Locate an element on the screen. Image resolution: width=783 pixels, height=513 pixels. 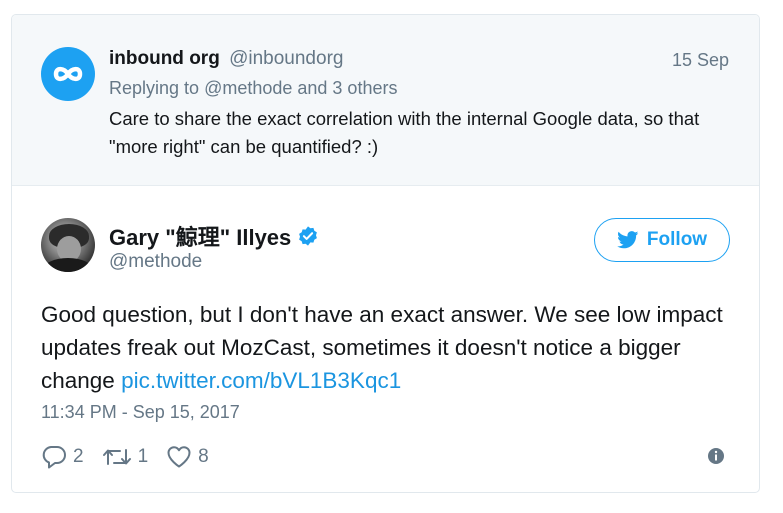
heart-icon is located at coordinates (179, 457).